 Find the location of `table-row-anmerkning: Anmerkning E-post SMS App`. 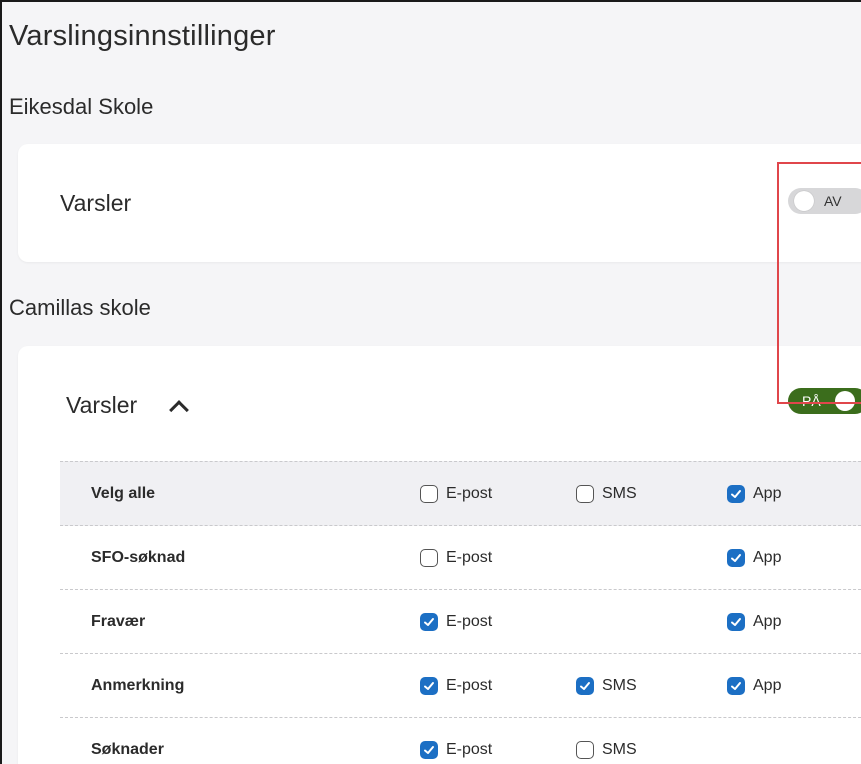

table-row-anmerkning: Anmerkning E-post SMS App is located at coordinates (460, 685).